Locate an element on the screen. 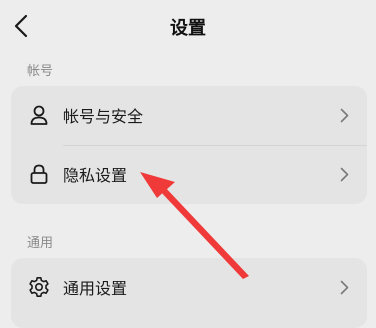 The width and height of the screenshot is (376, 328). row-label: 通用设置 is located at coordinates (95, 288).